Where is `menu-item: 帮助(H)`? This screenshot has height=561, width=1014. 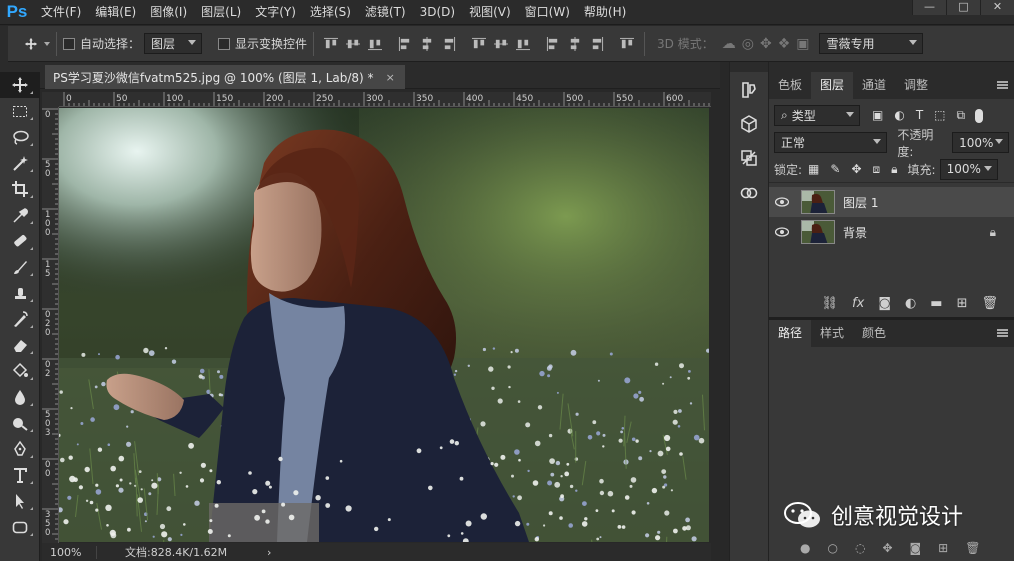 menu-item: 帮助(H) is located at coordinates (605, 12).